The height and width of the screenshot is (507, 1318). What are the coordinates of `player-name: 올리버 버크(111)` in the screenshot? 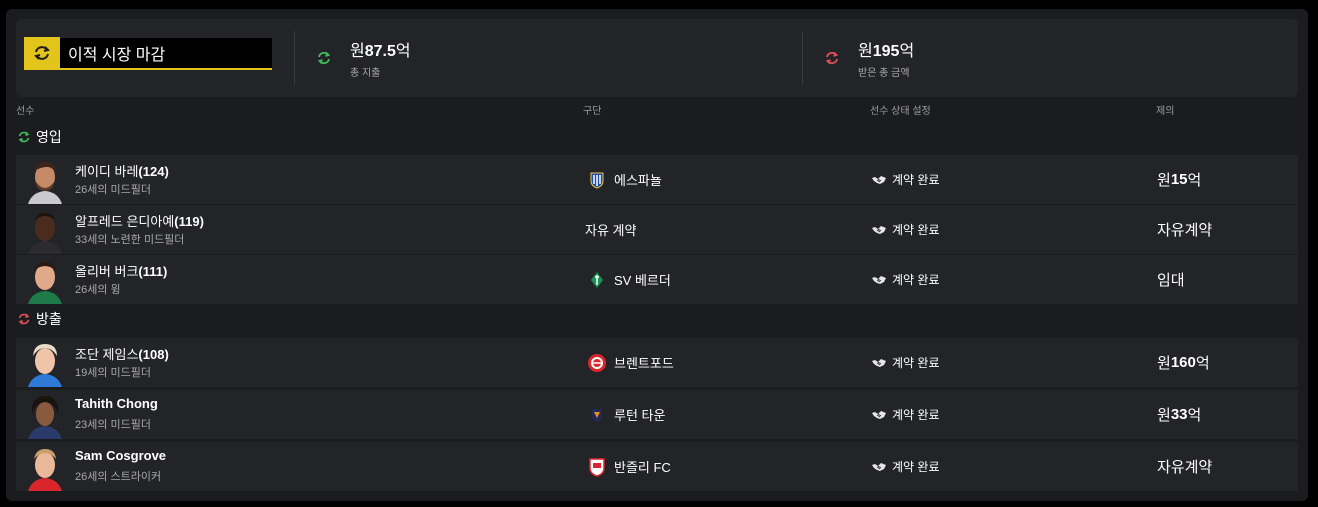 It's located at (121, 270).